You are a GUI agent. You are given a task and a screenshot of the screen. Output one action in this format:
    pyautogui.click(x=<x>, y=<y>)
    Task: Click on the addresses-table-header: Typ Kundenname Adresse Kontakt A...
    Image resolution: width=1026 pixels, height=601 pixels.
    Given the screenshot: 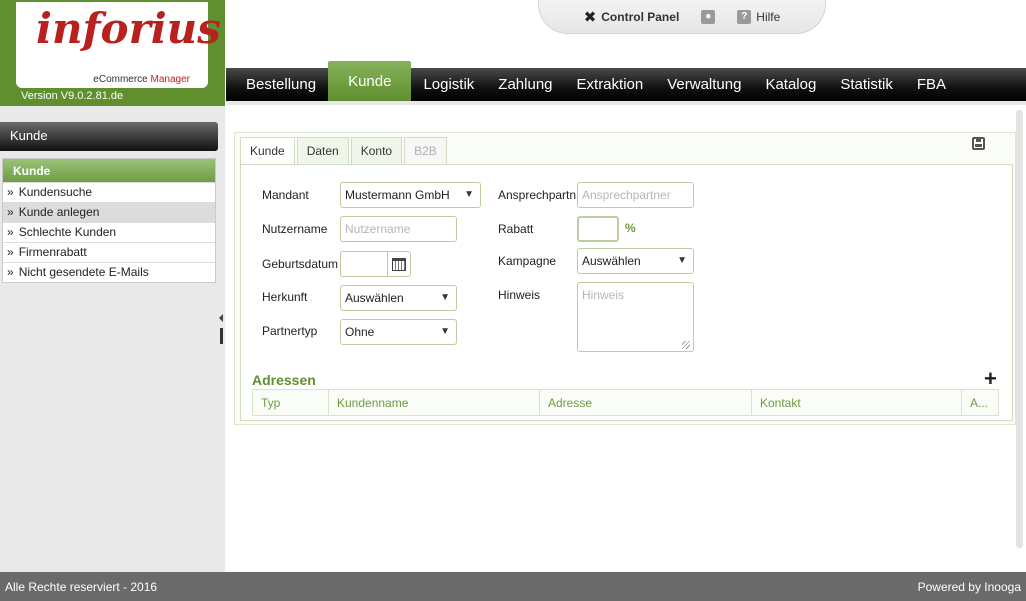 What is the action you would take?
    pyautogui.click(x=625, y=402)
    